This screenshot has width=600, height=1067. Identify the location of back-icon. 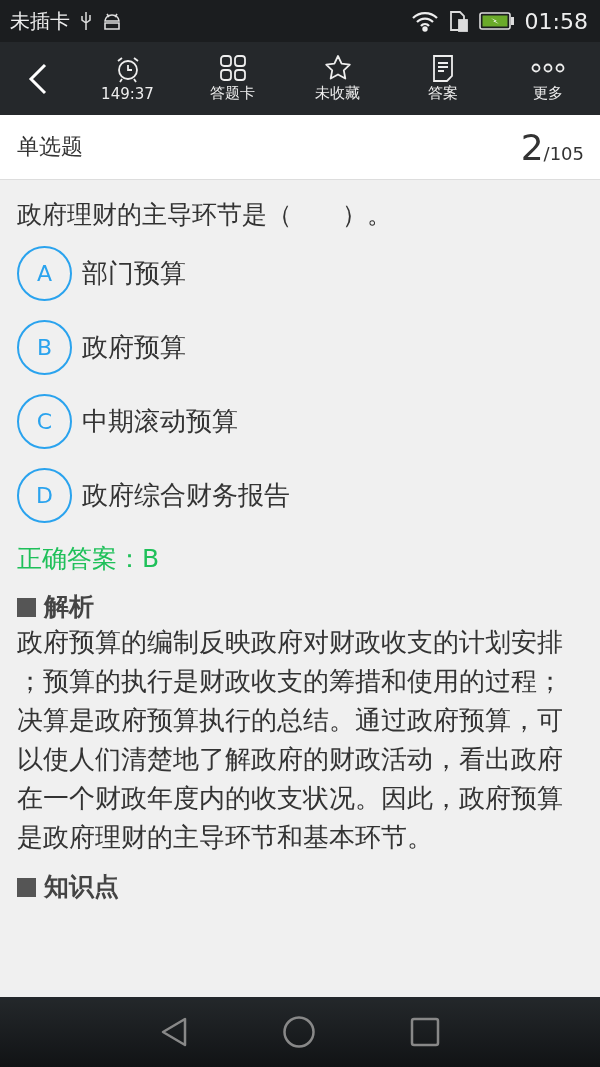
(37, 78).